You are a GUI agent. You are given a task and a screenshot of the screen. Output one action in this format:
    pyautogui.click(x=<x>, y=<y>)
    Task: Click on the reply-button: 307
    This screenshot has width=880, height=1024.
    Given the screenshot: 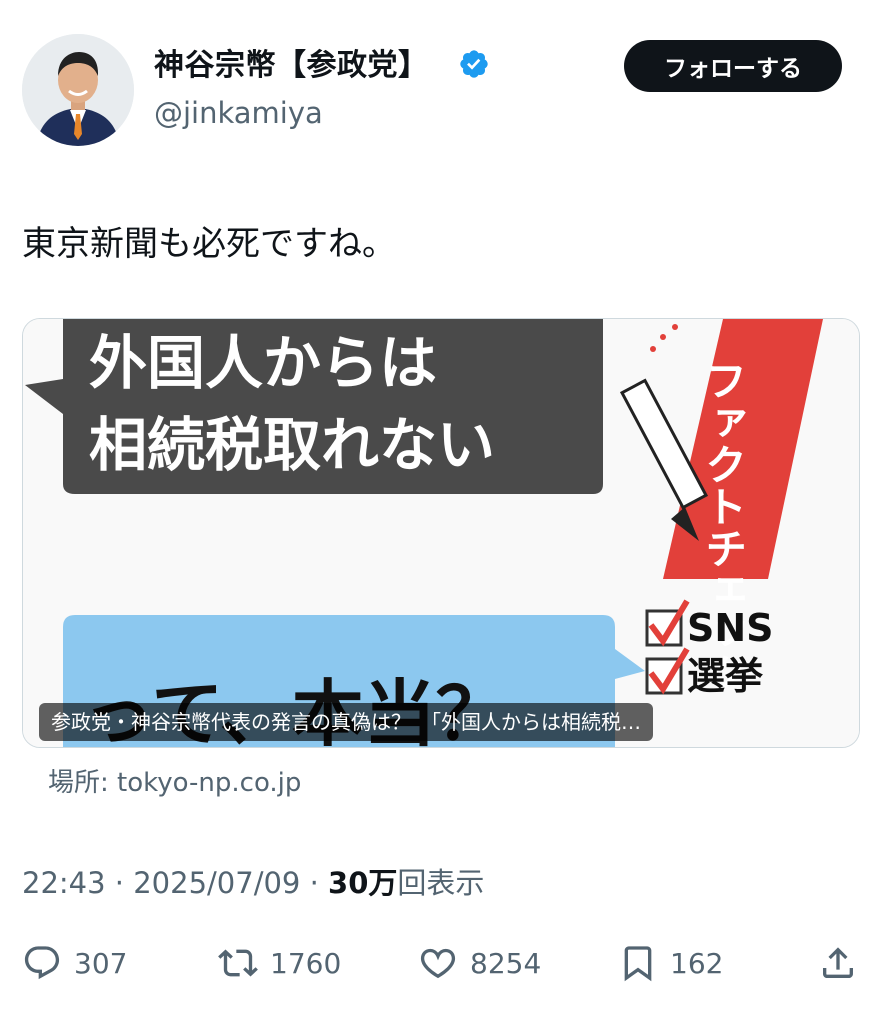 What is the action you would take?
    pyautogui.click(x=74, y=963)
    